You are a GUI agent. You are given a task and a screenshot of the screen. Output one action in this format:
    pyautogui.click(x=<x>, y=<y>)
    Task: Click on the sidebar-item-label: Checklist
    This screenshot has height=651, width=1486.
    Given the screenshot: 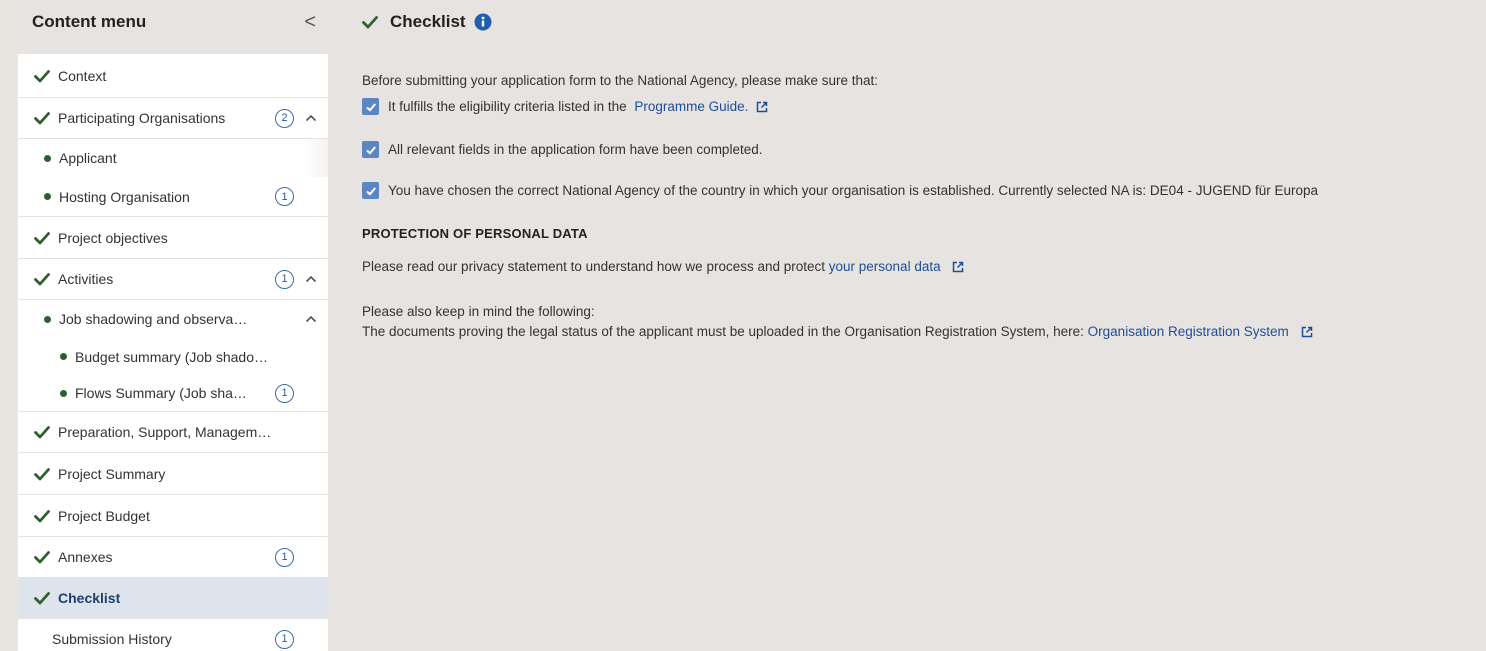 What is the action you would take?
    pyautogui.click(x=89, y=598)
    